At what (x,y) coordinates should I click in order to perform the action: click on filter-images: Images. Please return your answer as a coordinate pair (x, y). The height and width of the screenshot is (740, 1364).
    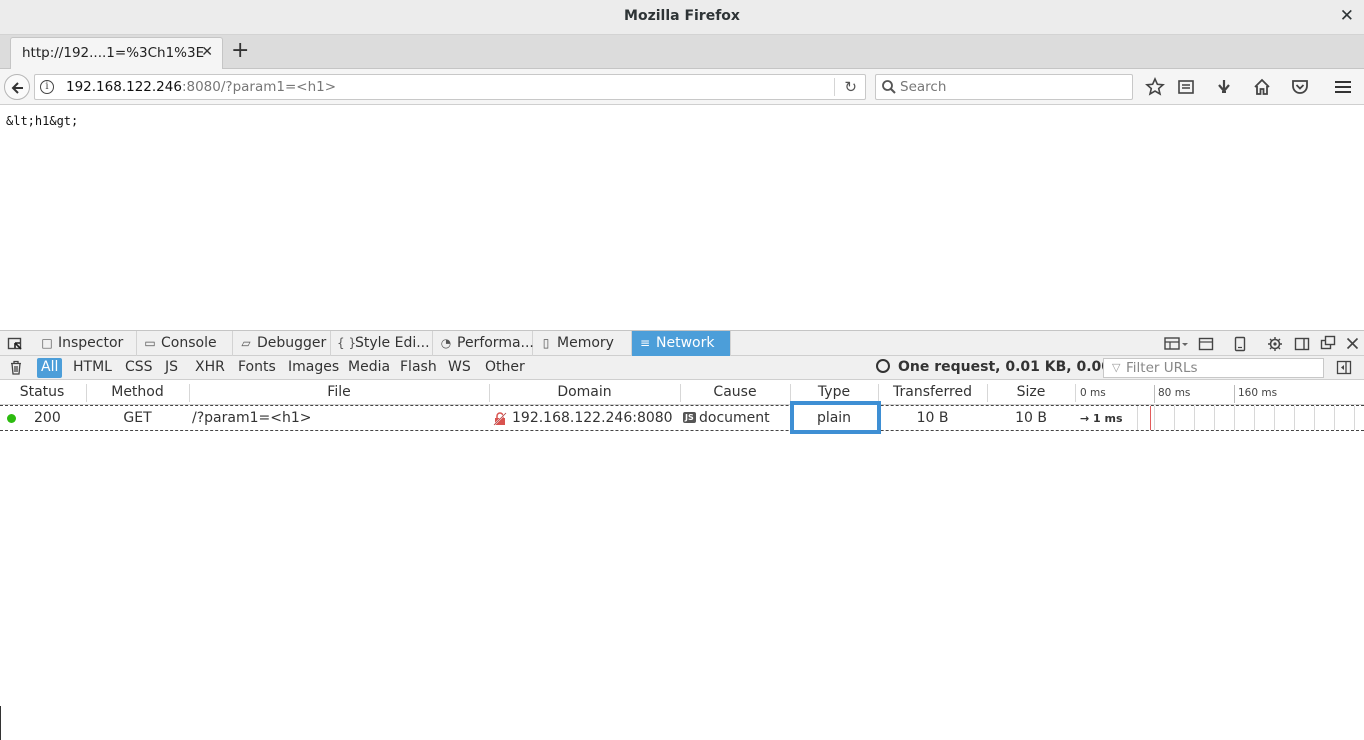
    Looking at the image, I should click on (313, 368).